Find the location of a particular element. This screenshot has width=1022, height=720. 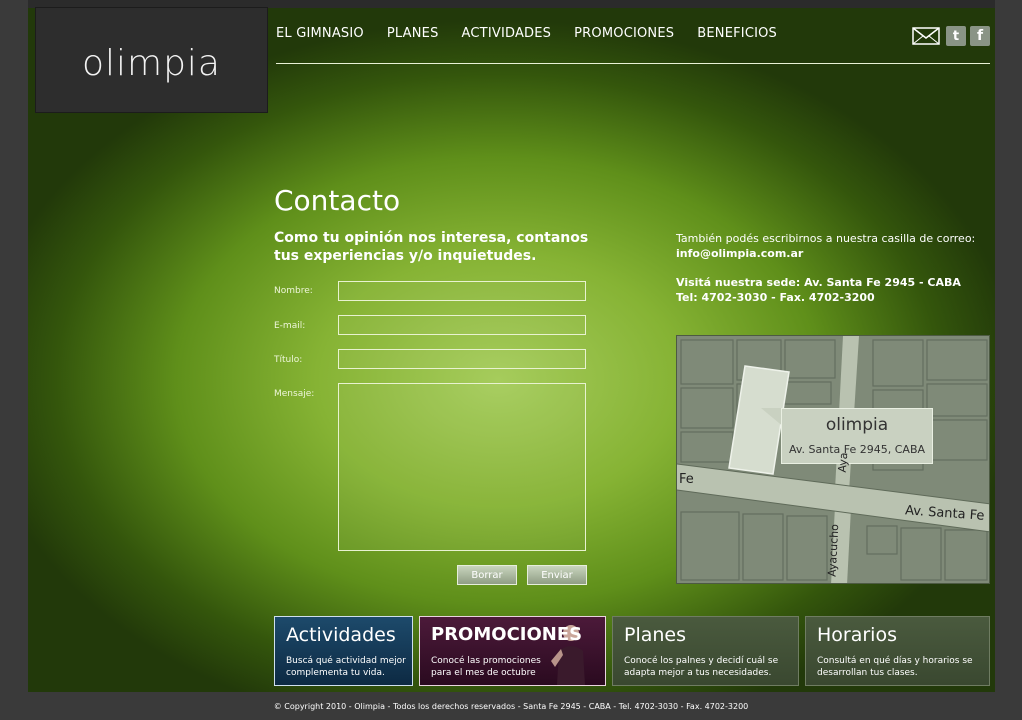

nav-beneficios: BENEFICIOS is located at coordinates (737, 33).